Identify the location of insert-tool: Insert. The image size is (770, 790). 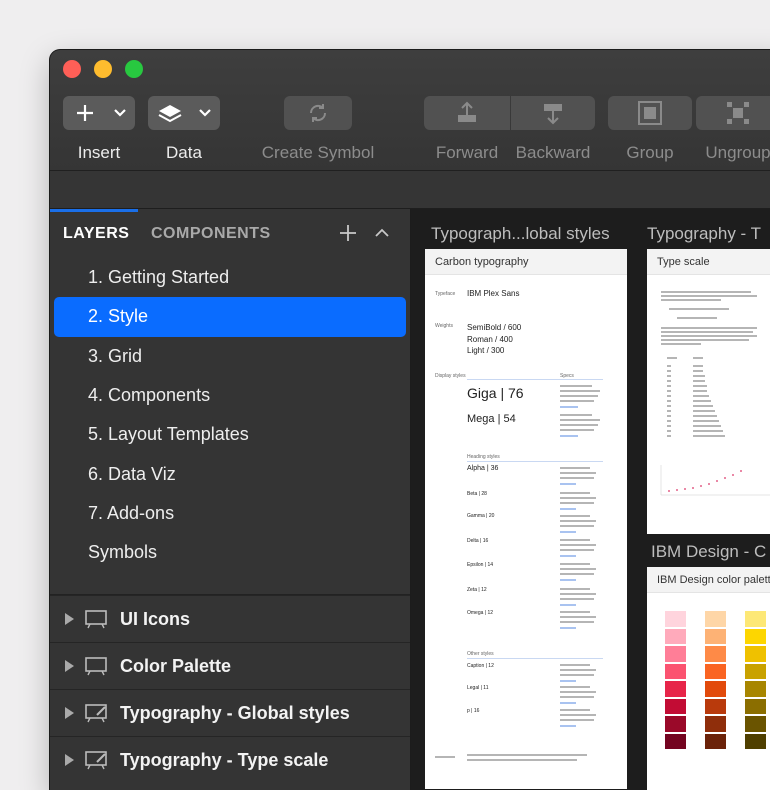
(99, 129).